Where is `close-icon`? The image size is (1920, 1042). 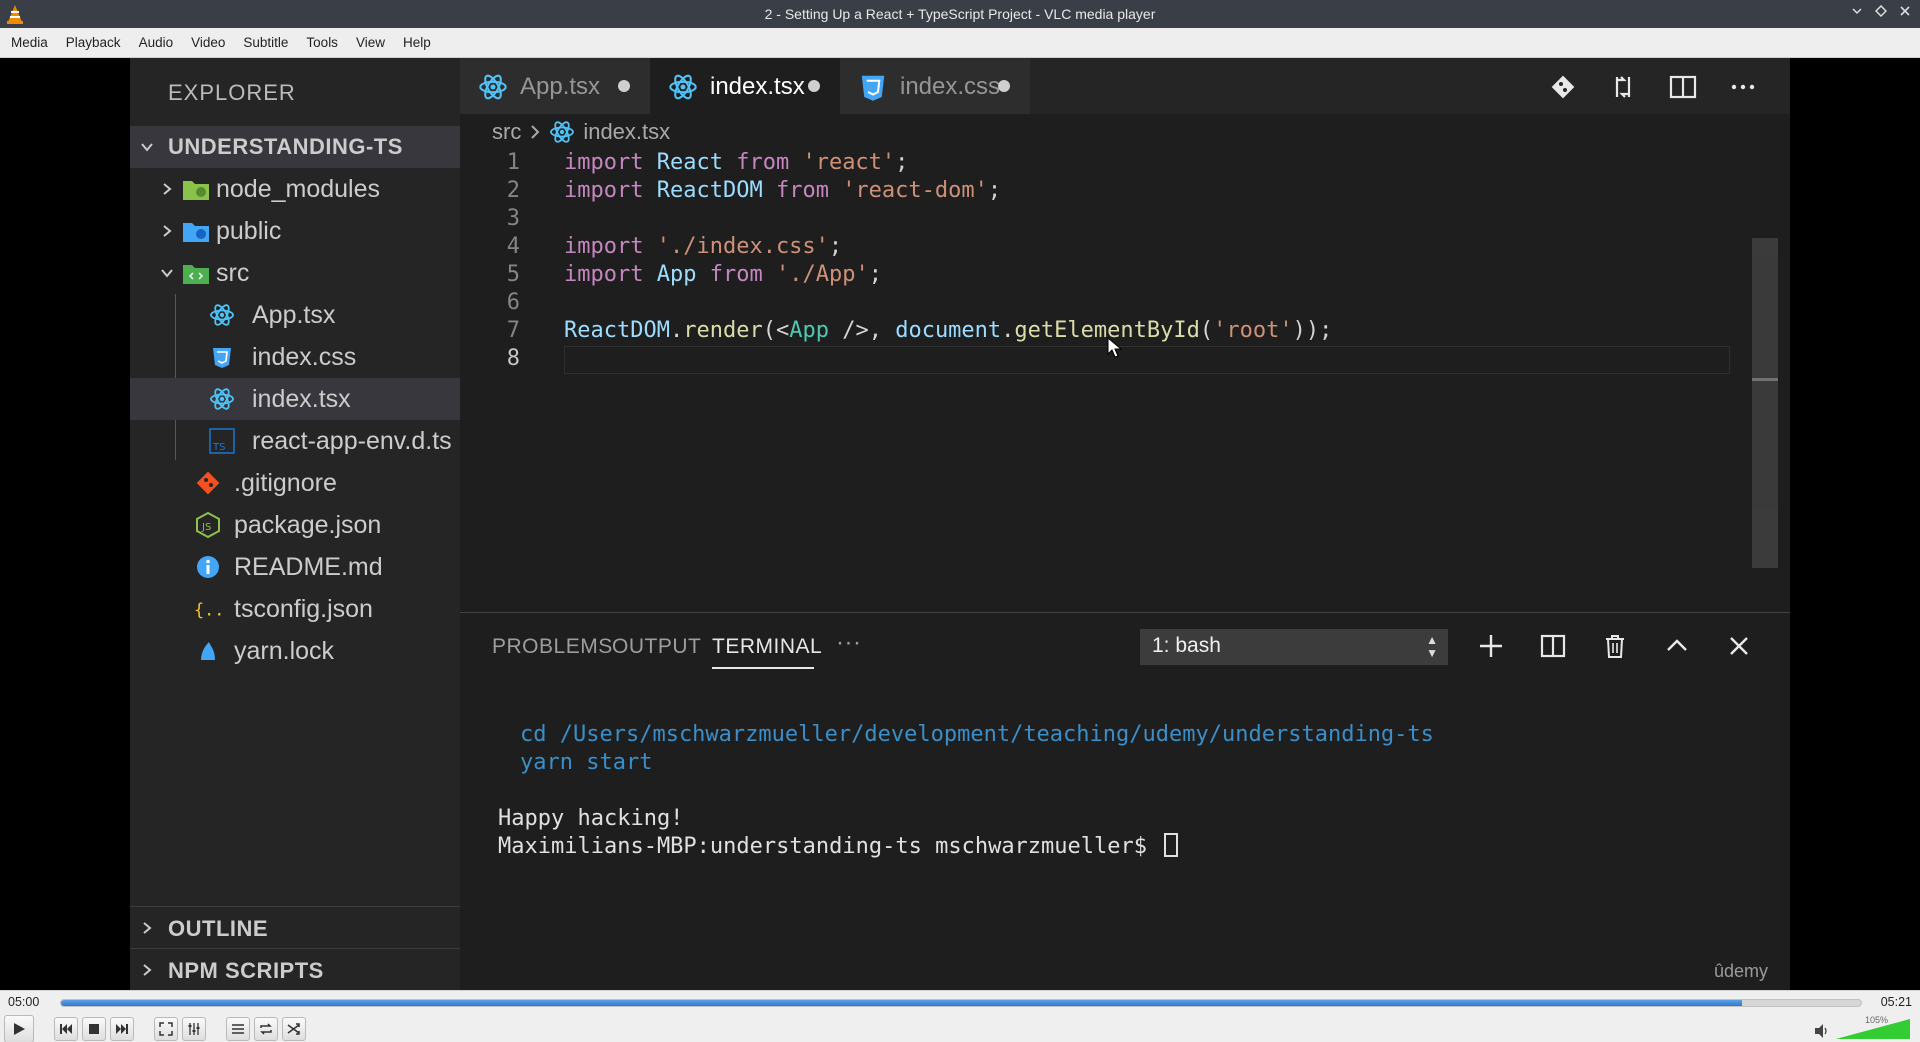 close-icon is located at coordinates (1905, 11).